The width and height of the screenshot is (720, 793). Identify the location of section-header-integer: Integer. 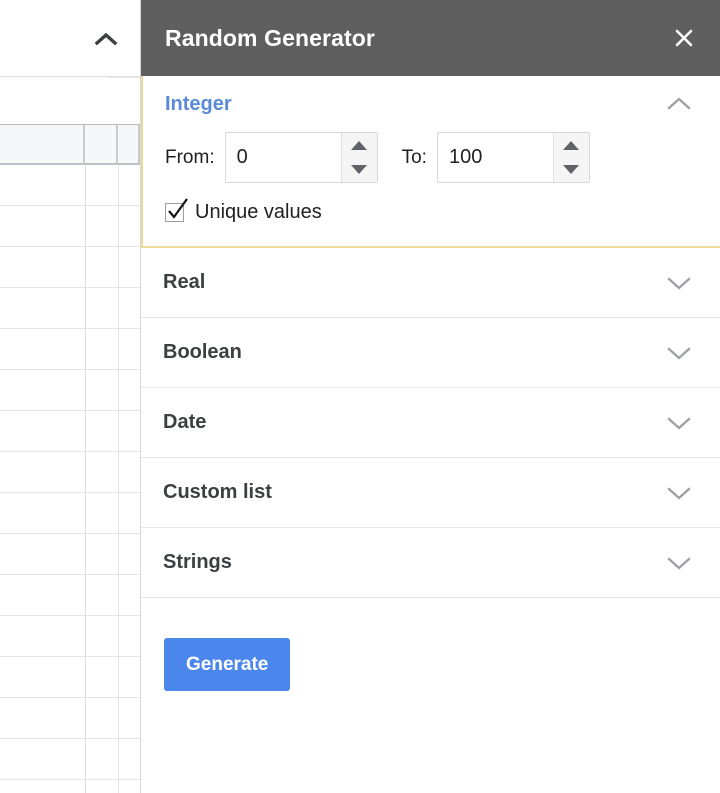
(431, 104).